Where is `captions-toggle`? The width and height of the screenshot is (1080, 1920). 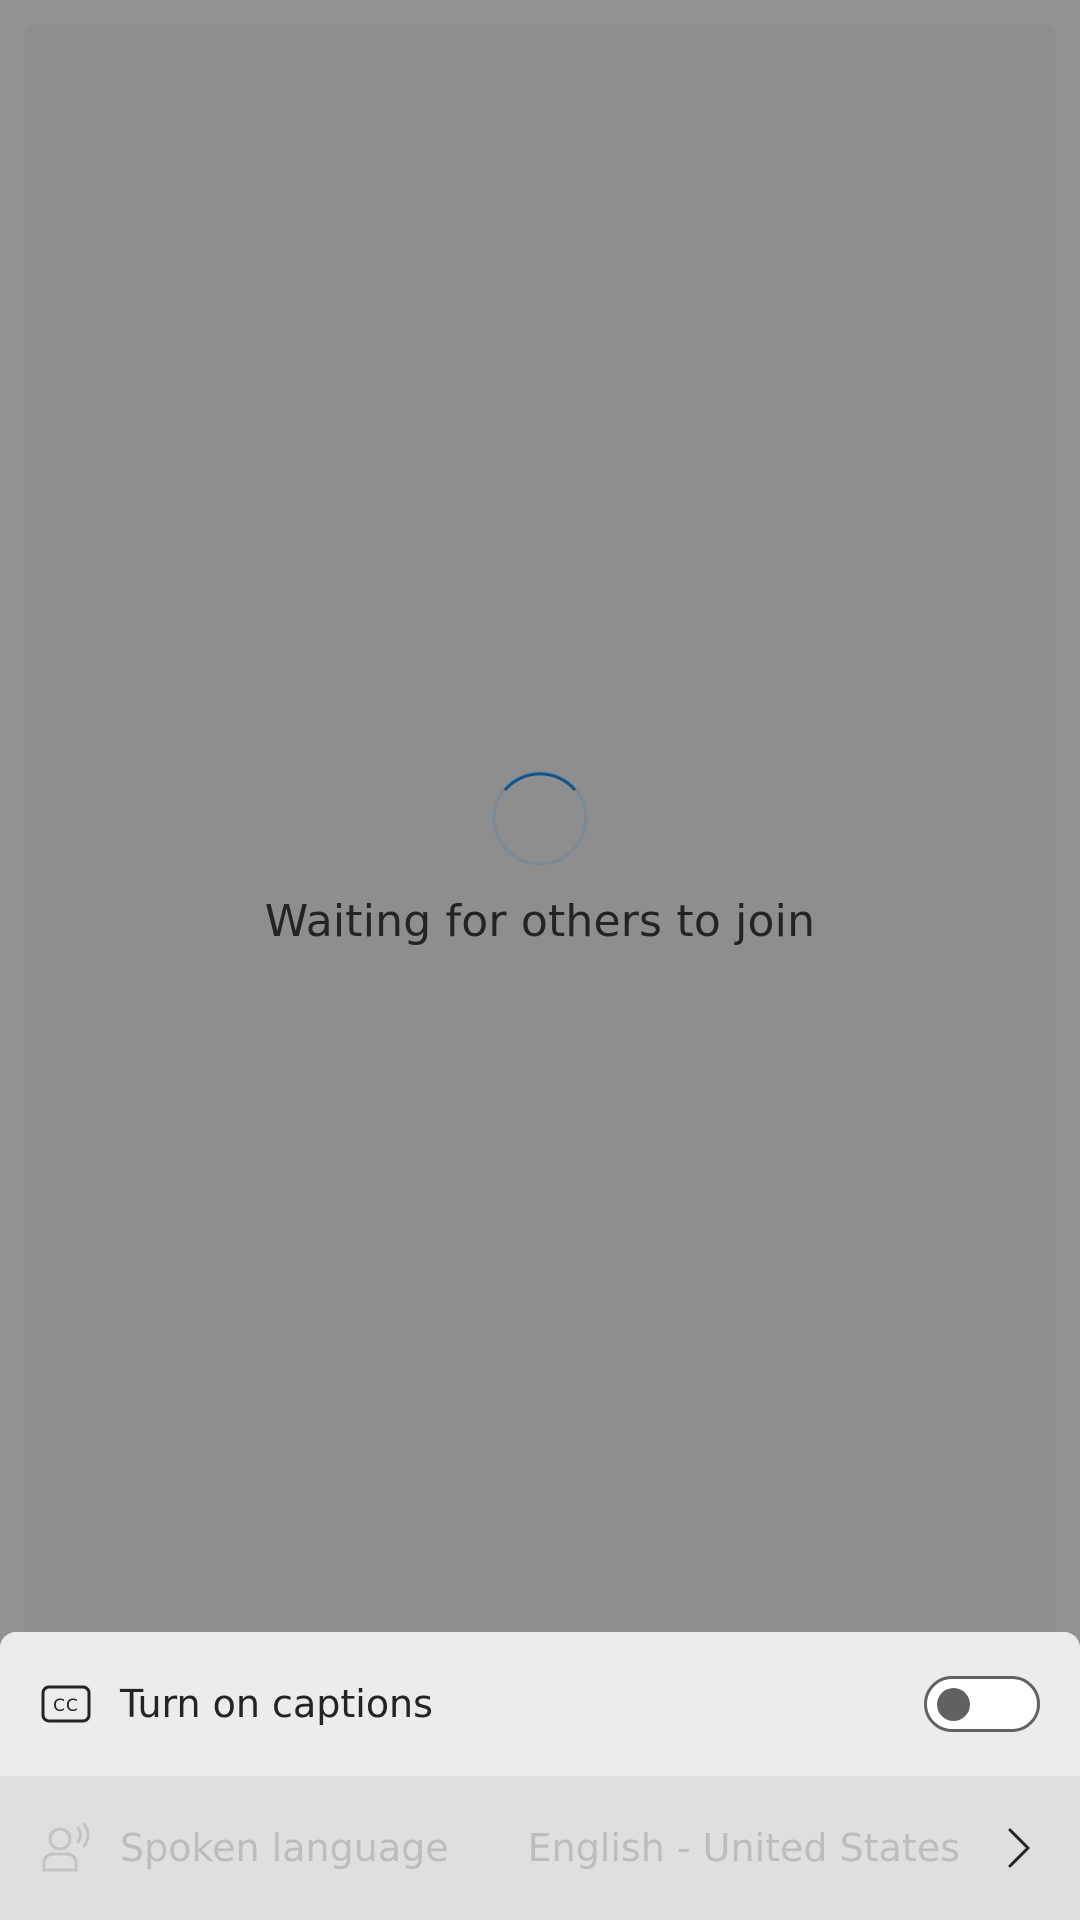 captions-toggle is located at coordinates (982, 1704).